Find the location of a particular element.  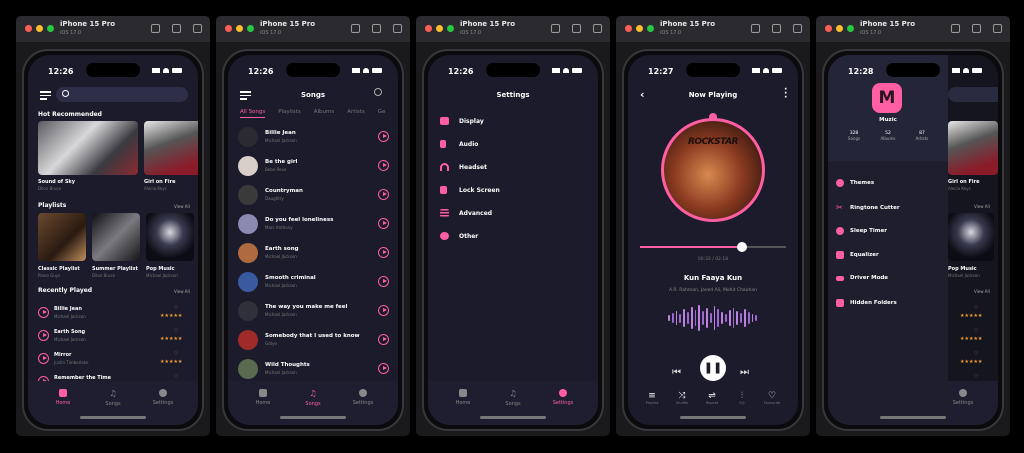

disc-handle is located at coordinates (713, 117).